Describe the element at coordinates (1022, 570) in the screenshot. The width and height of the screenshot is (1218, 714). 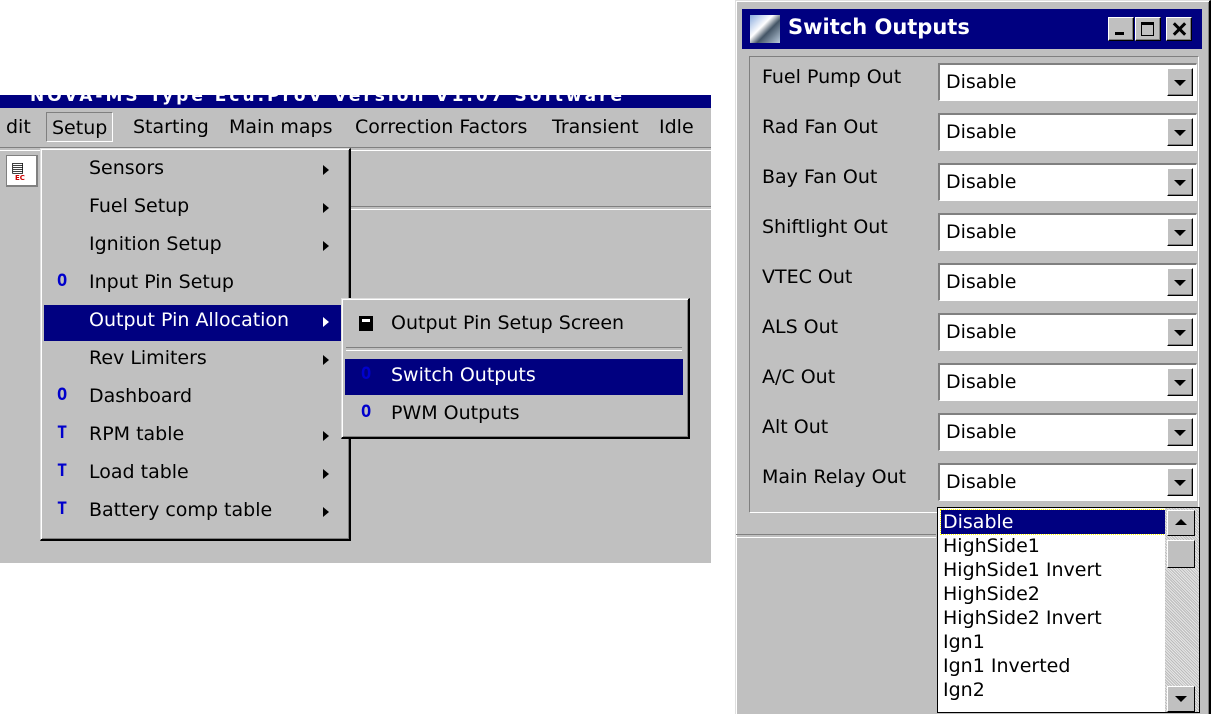
I see `list-item: HighSide1 Invert` at that location.